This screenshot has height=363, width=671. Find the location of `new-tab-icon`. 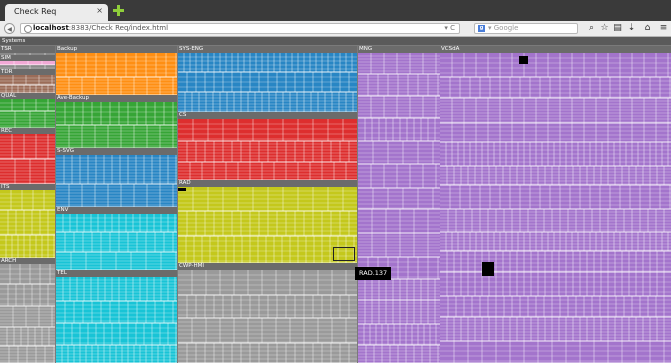

new-tab-icon is located at coordinates (118, 10).